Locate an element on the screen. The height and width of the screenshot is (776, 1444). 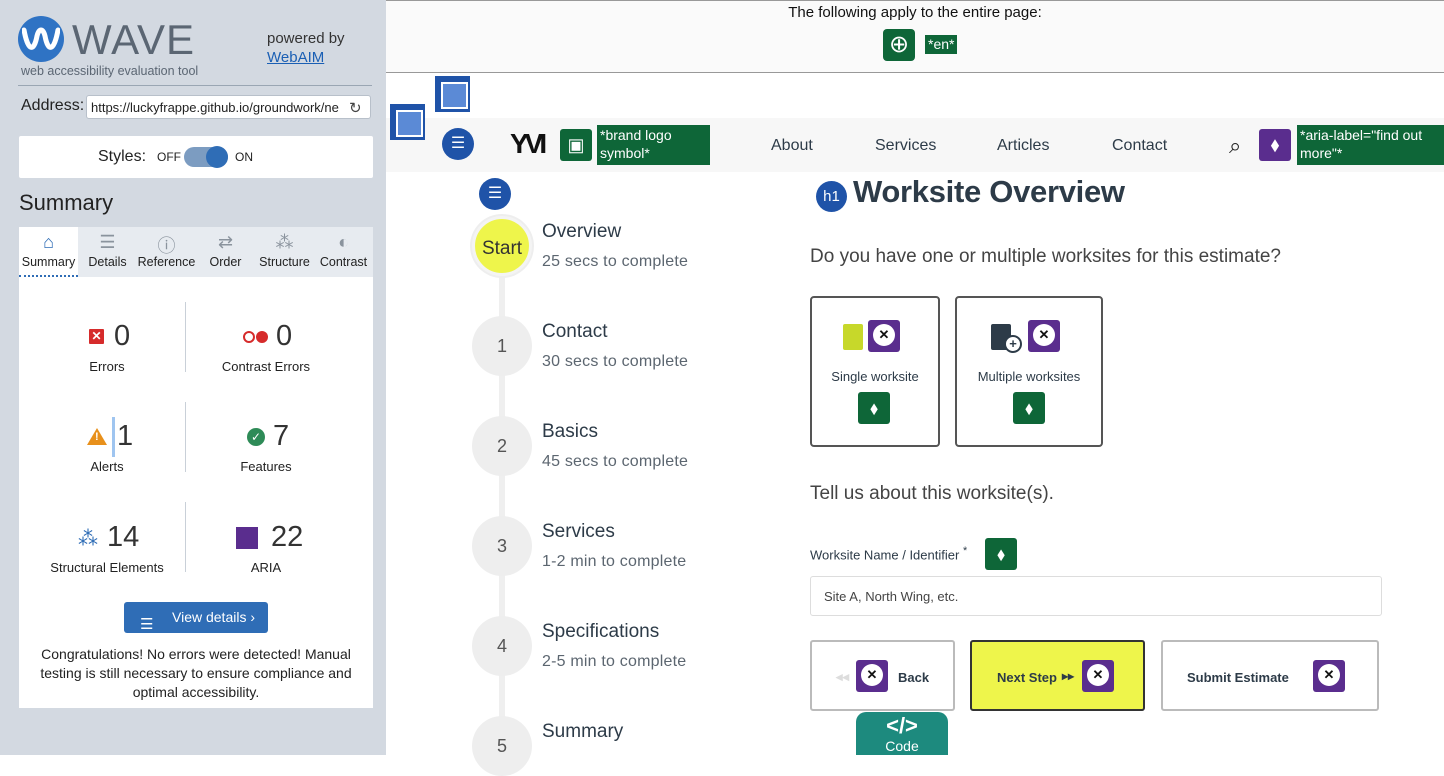
step-badge: 5 is located at coordinates (502, 746).